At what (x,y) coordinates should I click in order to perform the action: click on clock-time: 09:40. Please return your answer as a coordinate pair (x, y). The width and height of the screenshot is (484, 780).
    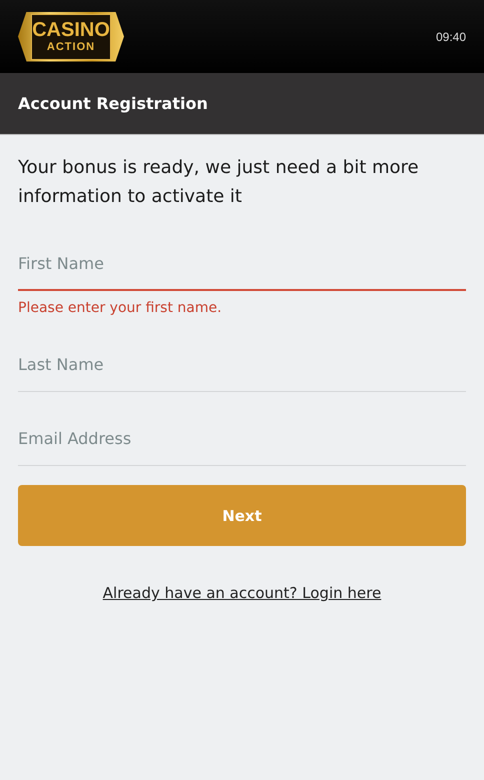
    Looking at the image, I should click on (451, 37).